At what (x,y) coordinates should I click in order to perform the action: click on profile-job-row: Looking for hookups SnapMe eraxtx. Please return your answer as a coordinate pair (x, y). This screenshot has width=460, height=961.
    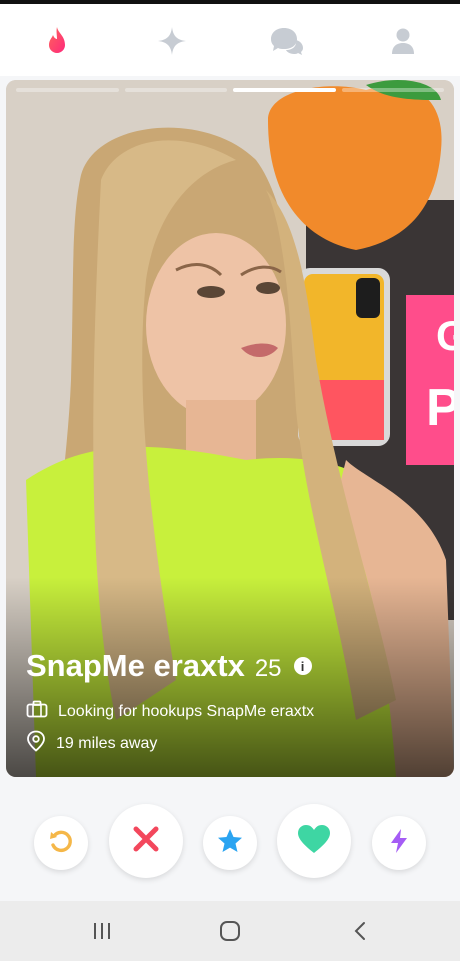
    Looking at the image, I should click on (170, 711).